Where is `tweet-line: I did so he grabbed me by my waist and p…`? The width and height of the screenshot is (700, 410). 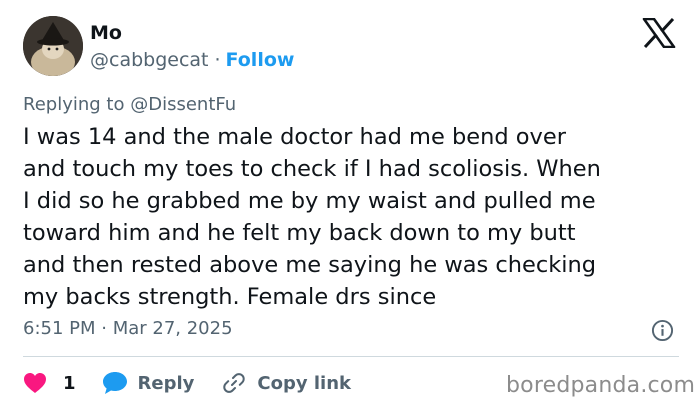
tweet-line: I did so he grabbed me by my waist and p… is located at coordinates (309, 201).